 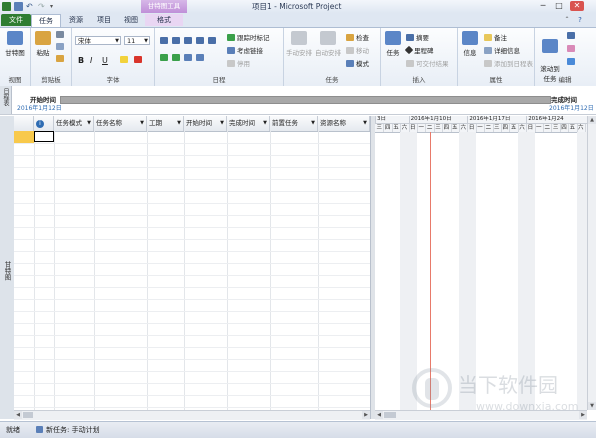 I want to click on clear-button, so click(x=571, y=48).